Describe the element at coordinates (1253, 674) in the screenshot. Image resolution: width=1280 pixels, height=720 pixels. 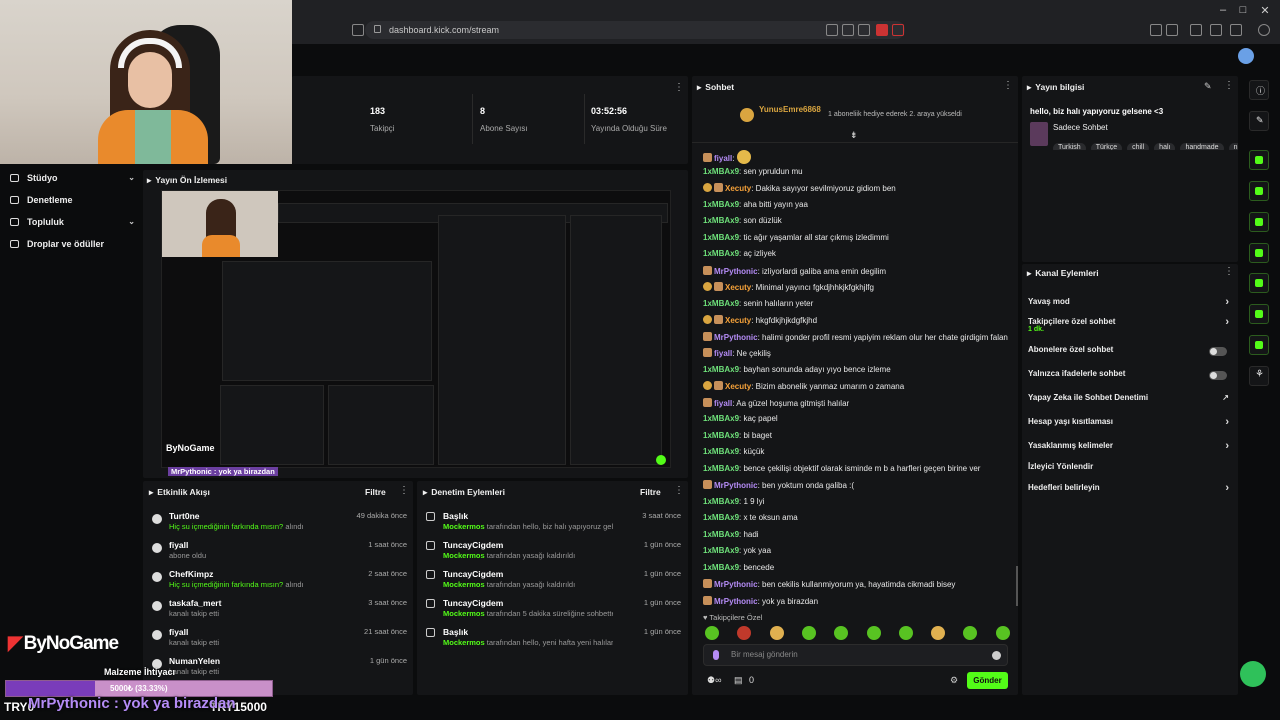
I see `help-button` at that location.